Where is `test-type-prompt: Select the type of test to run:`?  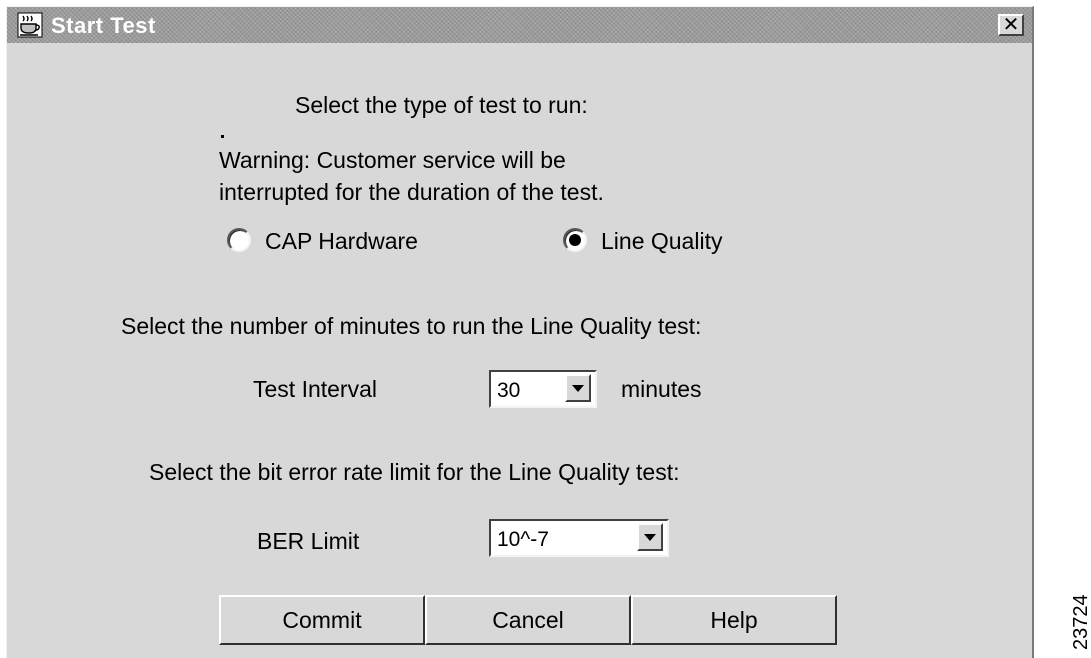 test-type-prompt: Select the type of test to run: is located at coordinates (441, 105).